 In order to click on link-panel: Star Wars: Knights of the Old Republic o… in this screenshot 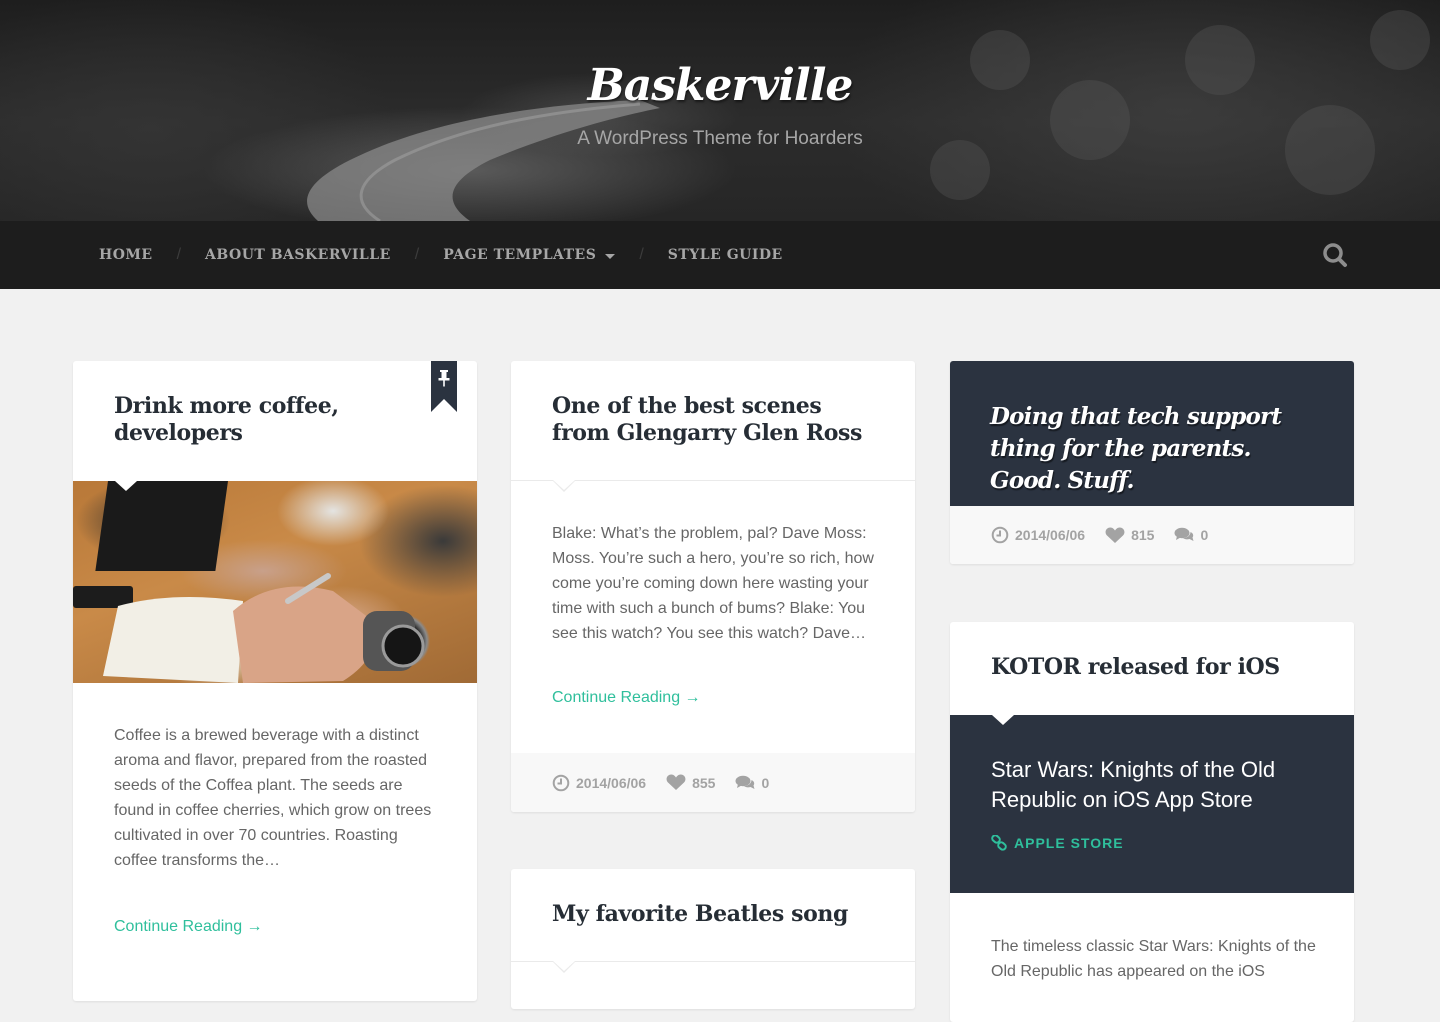, I will do `click(1152, 804)`.